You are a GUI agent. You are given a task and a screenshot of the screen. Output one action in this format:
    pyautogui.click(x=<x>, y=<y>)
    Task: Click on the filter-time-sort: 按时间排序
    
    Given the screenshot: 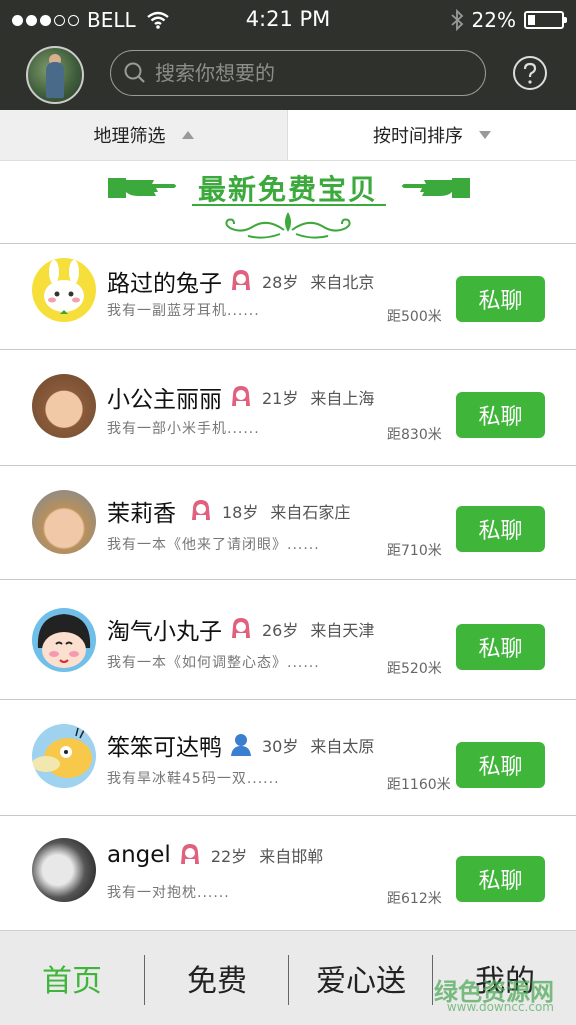 What is the action you would take?
    pyautogui.click(x=432, y=135)
    